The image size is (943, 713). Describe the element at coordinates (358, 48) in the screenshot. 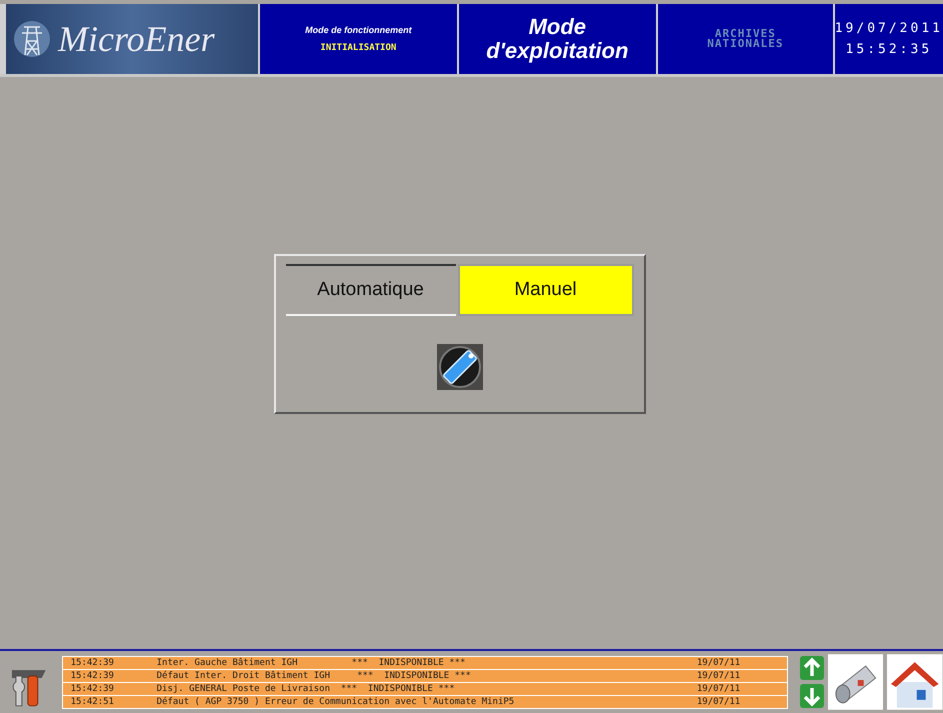

I see `mode-value: INITIALISATION` at that location.